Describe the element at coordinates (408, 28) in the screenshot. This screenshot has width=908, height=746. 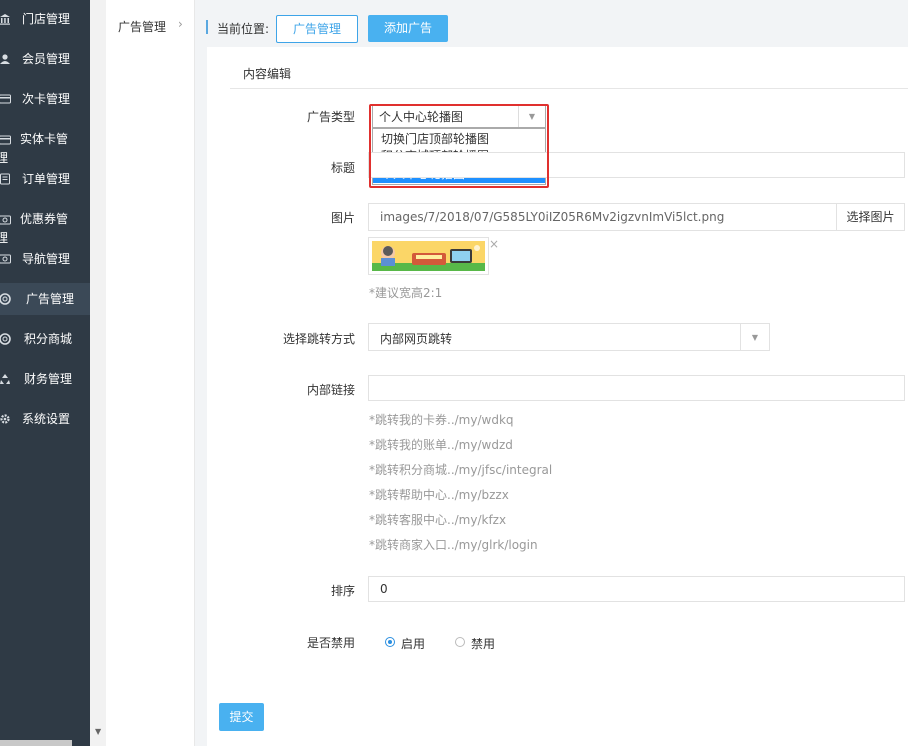
I see `add-ad-button: 添加广告` at that location.